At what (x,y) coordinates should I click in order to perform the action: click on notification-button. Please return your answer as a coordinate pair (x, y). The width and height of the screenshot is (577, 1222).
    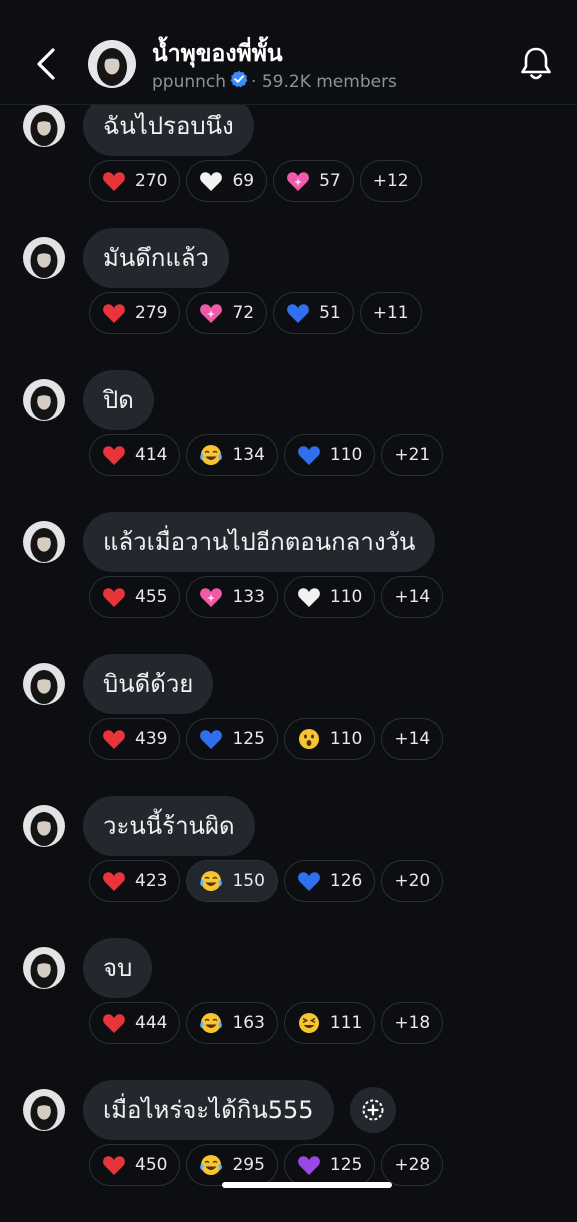
    Looking at the image, I should click on (536, 64).